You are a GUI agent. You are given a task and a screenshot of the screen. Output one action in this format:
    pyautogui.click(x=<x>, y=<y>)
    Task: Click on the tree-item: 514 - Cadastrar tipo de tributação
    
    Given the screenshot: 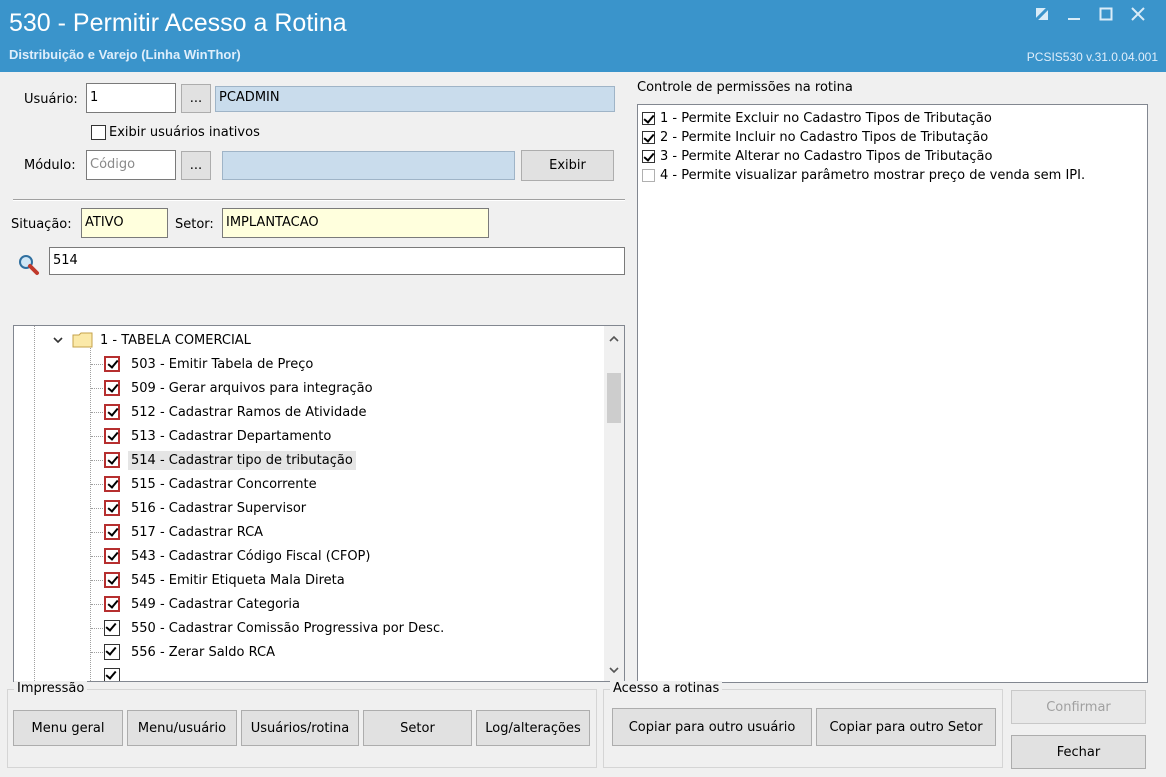 What is the action you would take?
    pyautogui.click(x=230, y=460)
    